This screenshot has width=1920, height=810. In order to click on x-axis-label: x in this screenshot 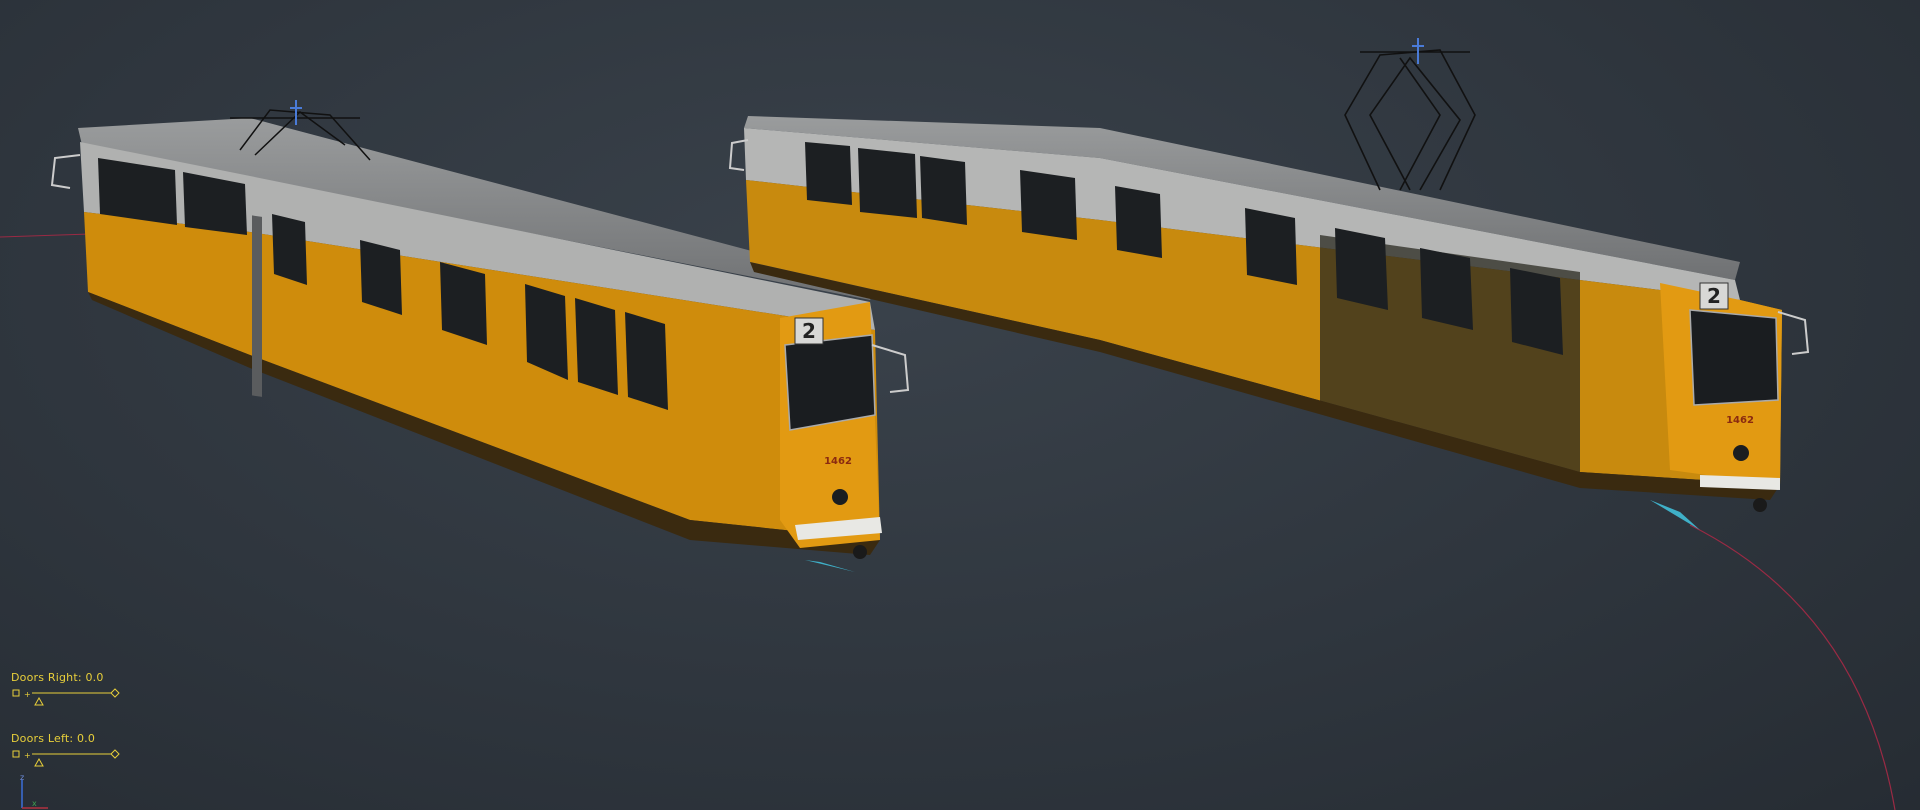, I will do `click(34, 803)`.